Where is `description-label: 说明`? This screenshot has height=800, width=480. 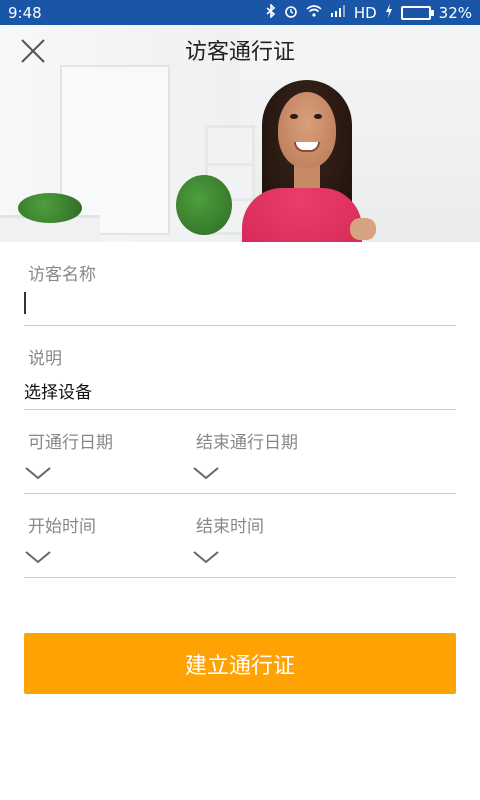 description-label: 说明 is located at coordinates (45, 359).